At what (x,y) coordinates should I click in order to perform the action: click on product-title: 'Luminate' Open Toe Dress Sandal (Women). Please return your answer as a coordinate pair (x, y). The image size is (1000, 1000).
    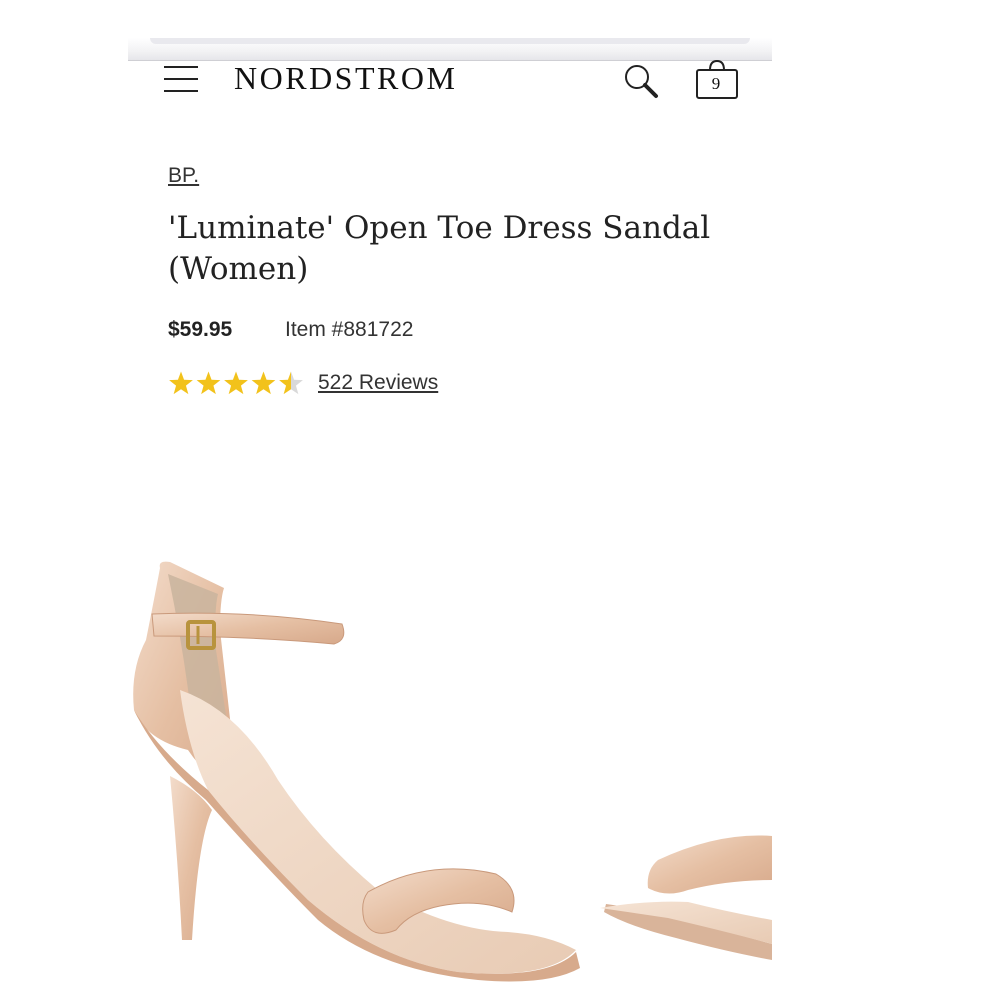
    Looking at the image, I should click on (439, 248).